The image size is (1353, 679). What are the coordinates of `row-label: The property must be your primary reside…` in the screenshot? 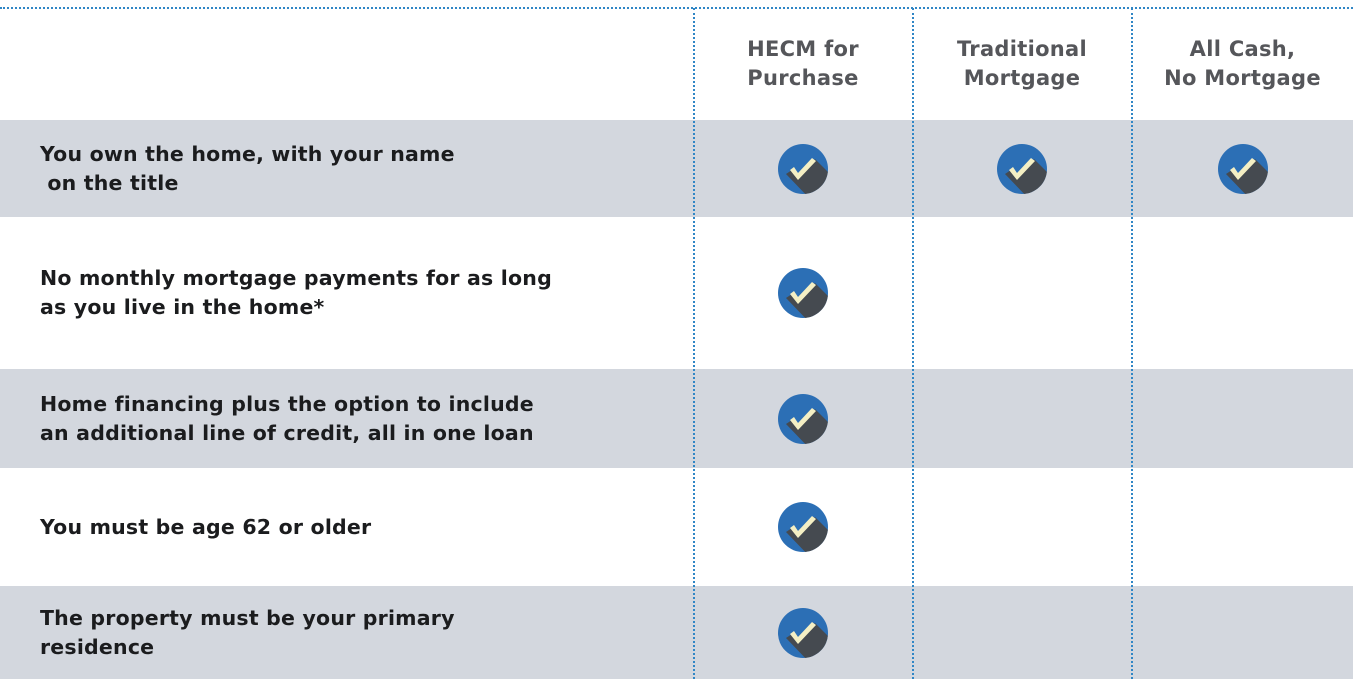 It's located at (247, 632).